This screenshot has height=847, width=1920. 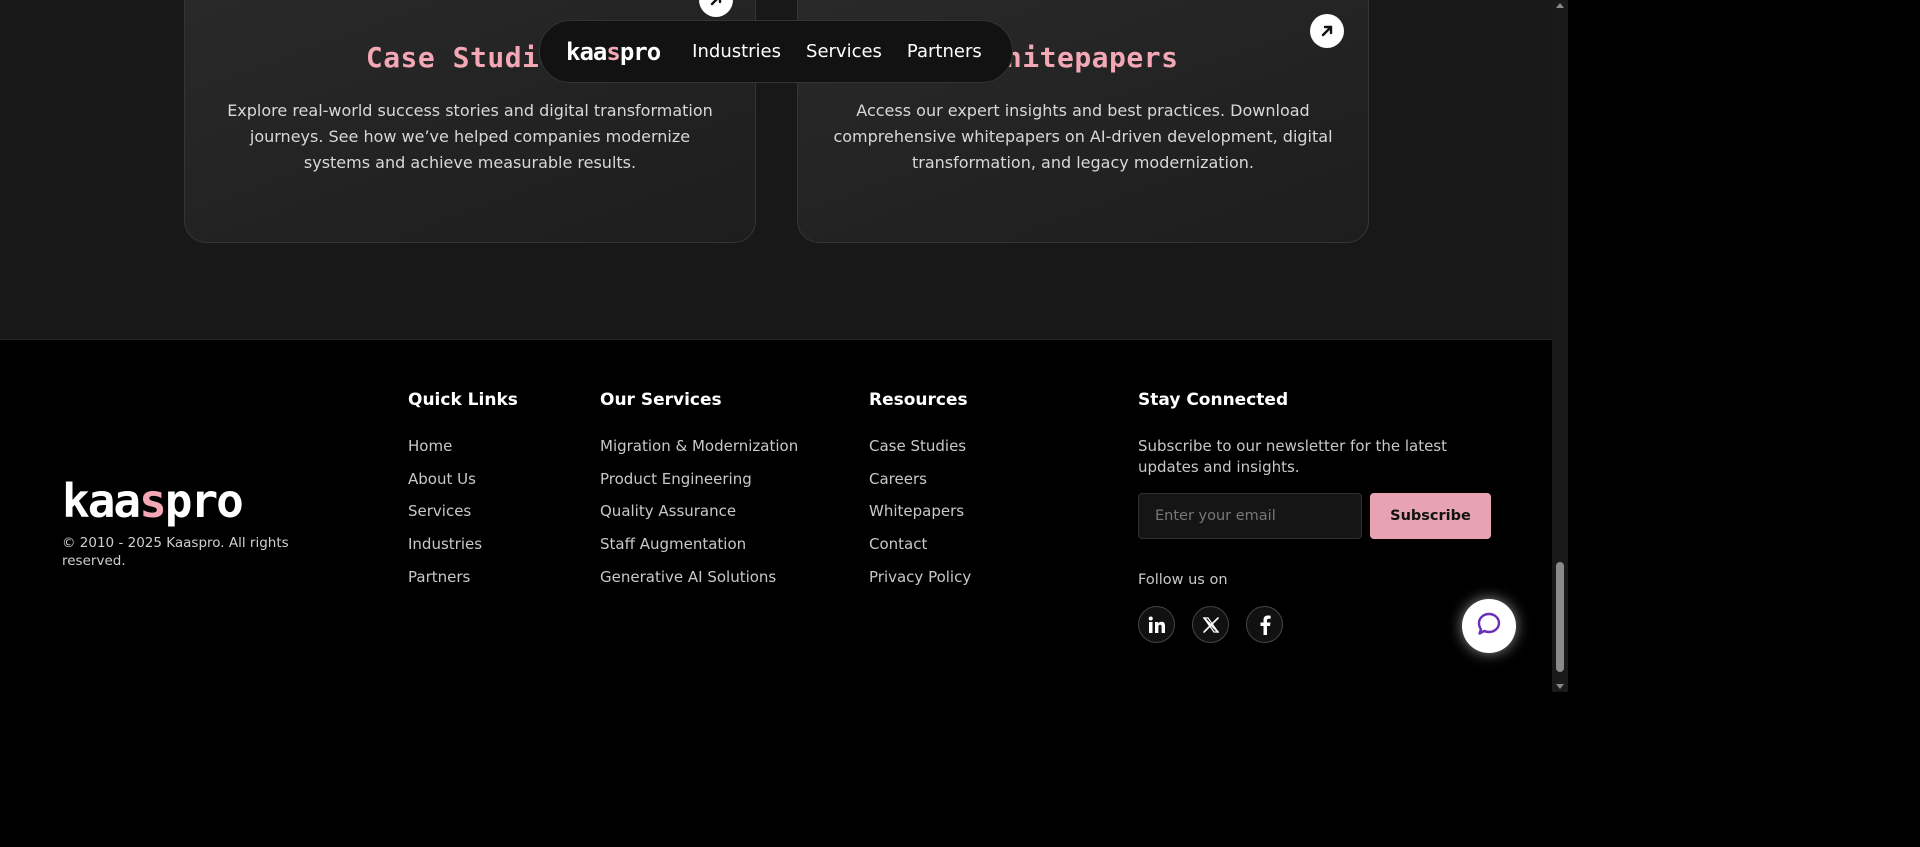 What do you see at coordinates (463, 452) in the screenshot?
I see `footer-link-home: Home` at bounding box center [463, 452].